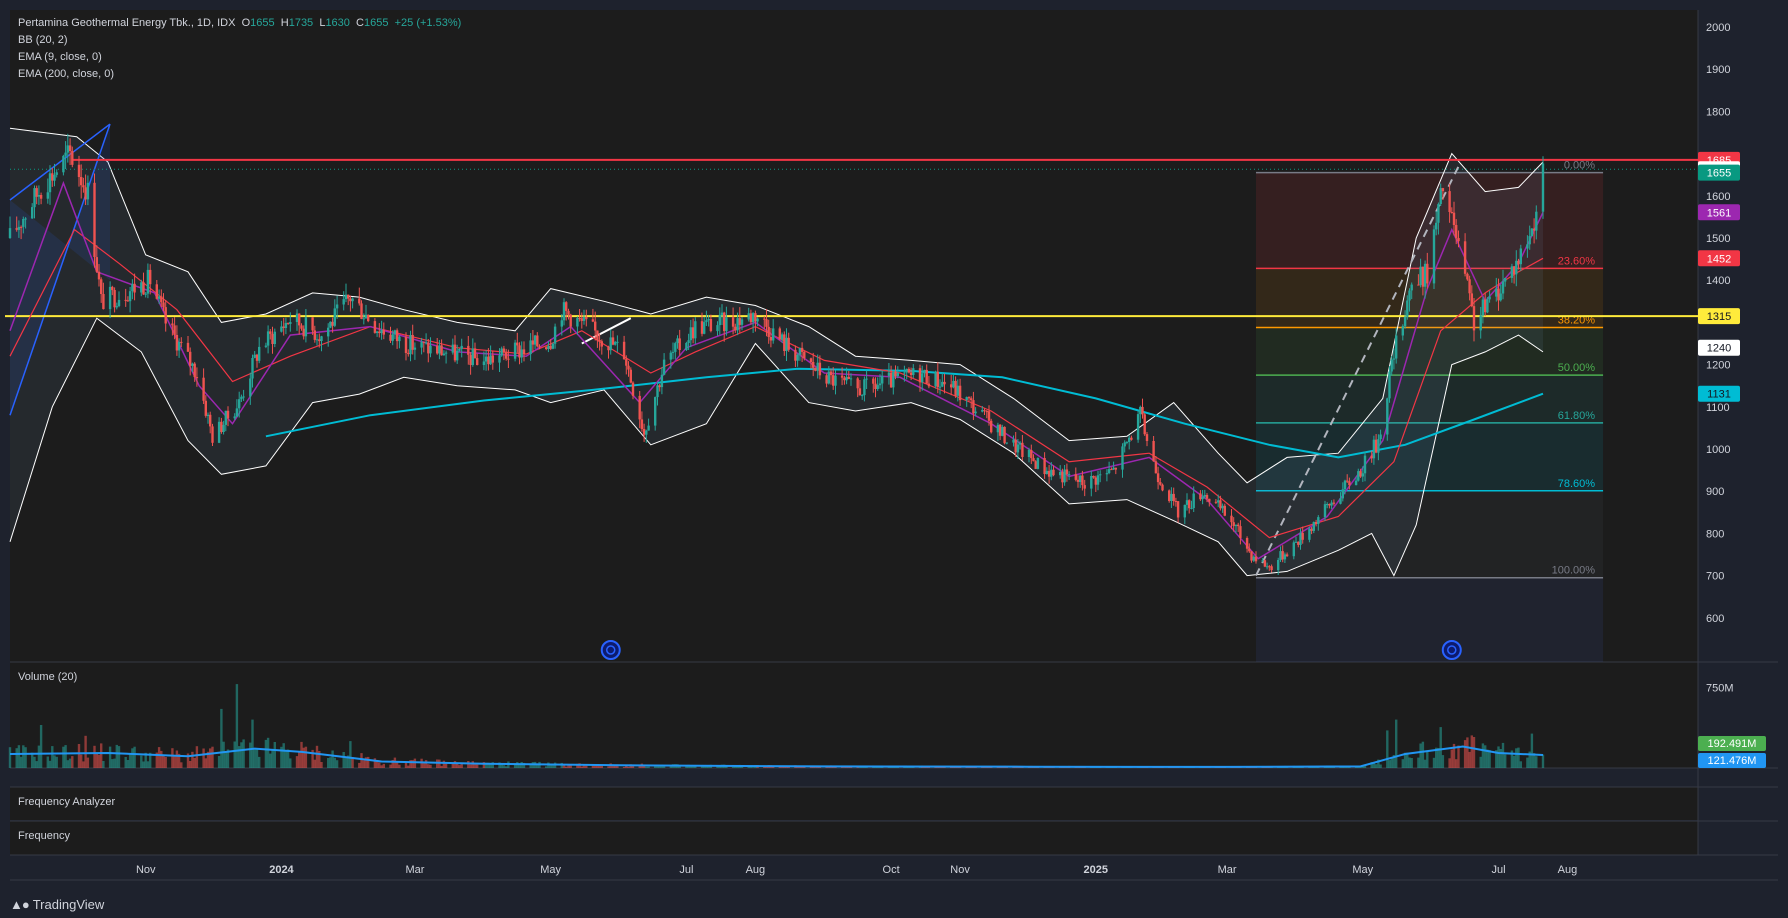  Describe the element at coordinates (66, 74) in the screenshot. I see `indicator-ema200-label: EMA (200, close, 0)` at that location.